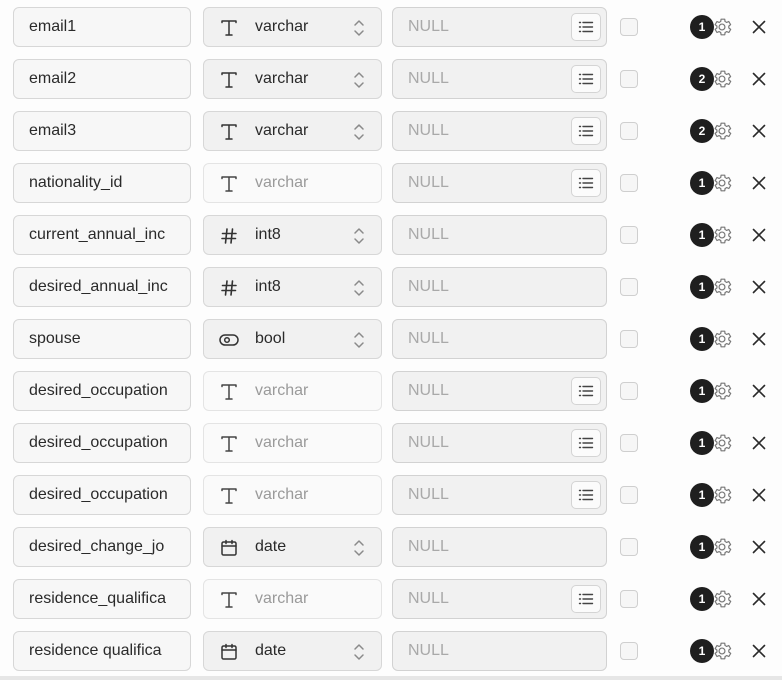 Image resolution: width=782 pixels, height=680 pixels. What do you see at coordinates (102, 235) in the screenshot?
I see `column-name-input: current_annual_inc` at bounding box center [102, 235].